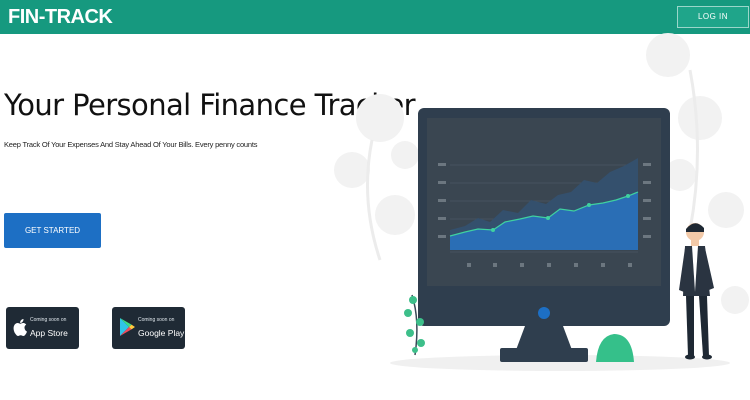 The height and width of the screenshot is (400, 750). I want to click on screen-chart, so click(544, 212).